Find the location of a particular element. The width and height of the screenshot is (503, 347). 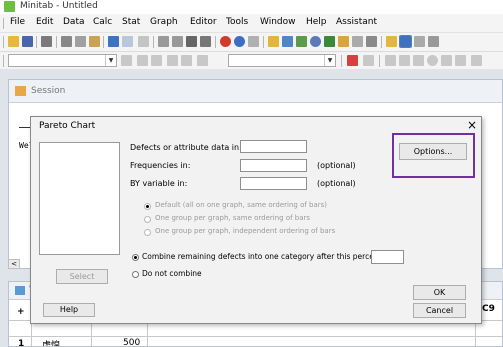

open-icon is located at coordinates (13, 41).